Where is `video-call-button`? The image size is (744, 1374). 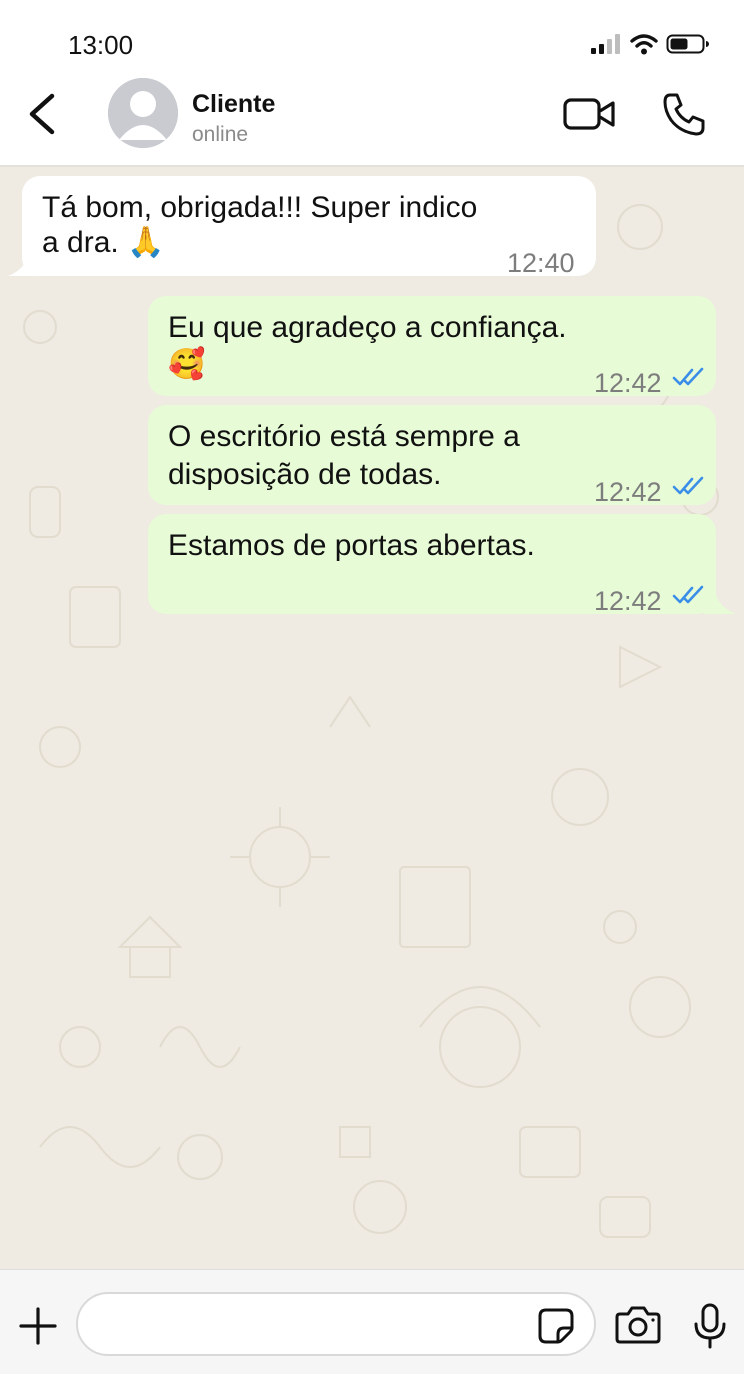
video-call-button is located at coordinates (590, 114).